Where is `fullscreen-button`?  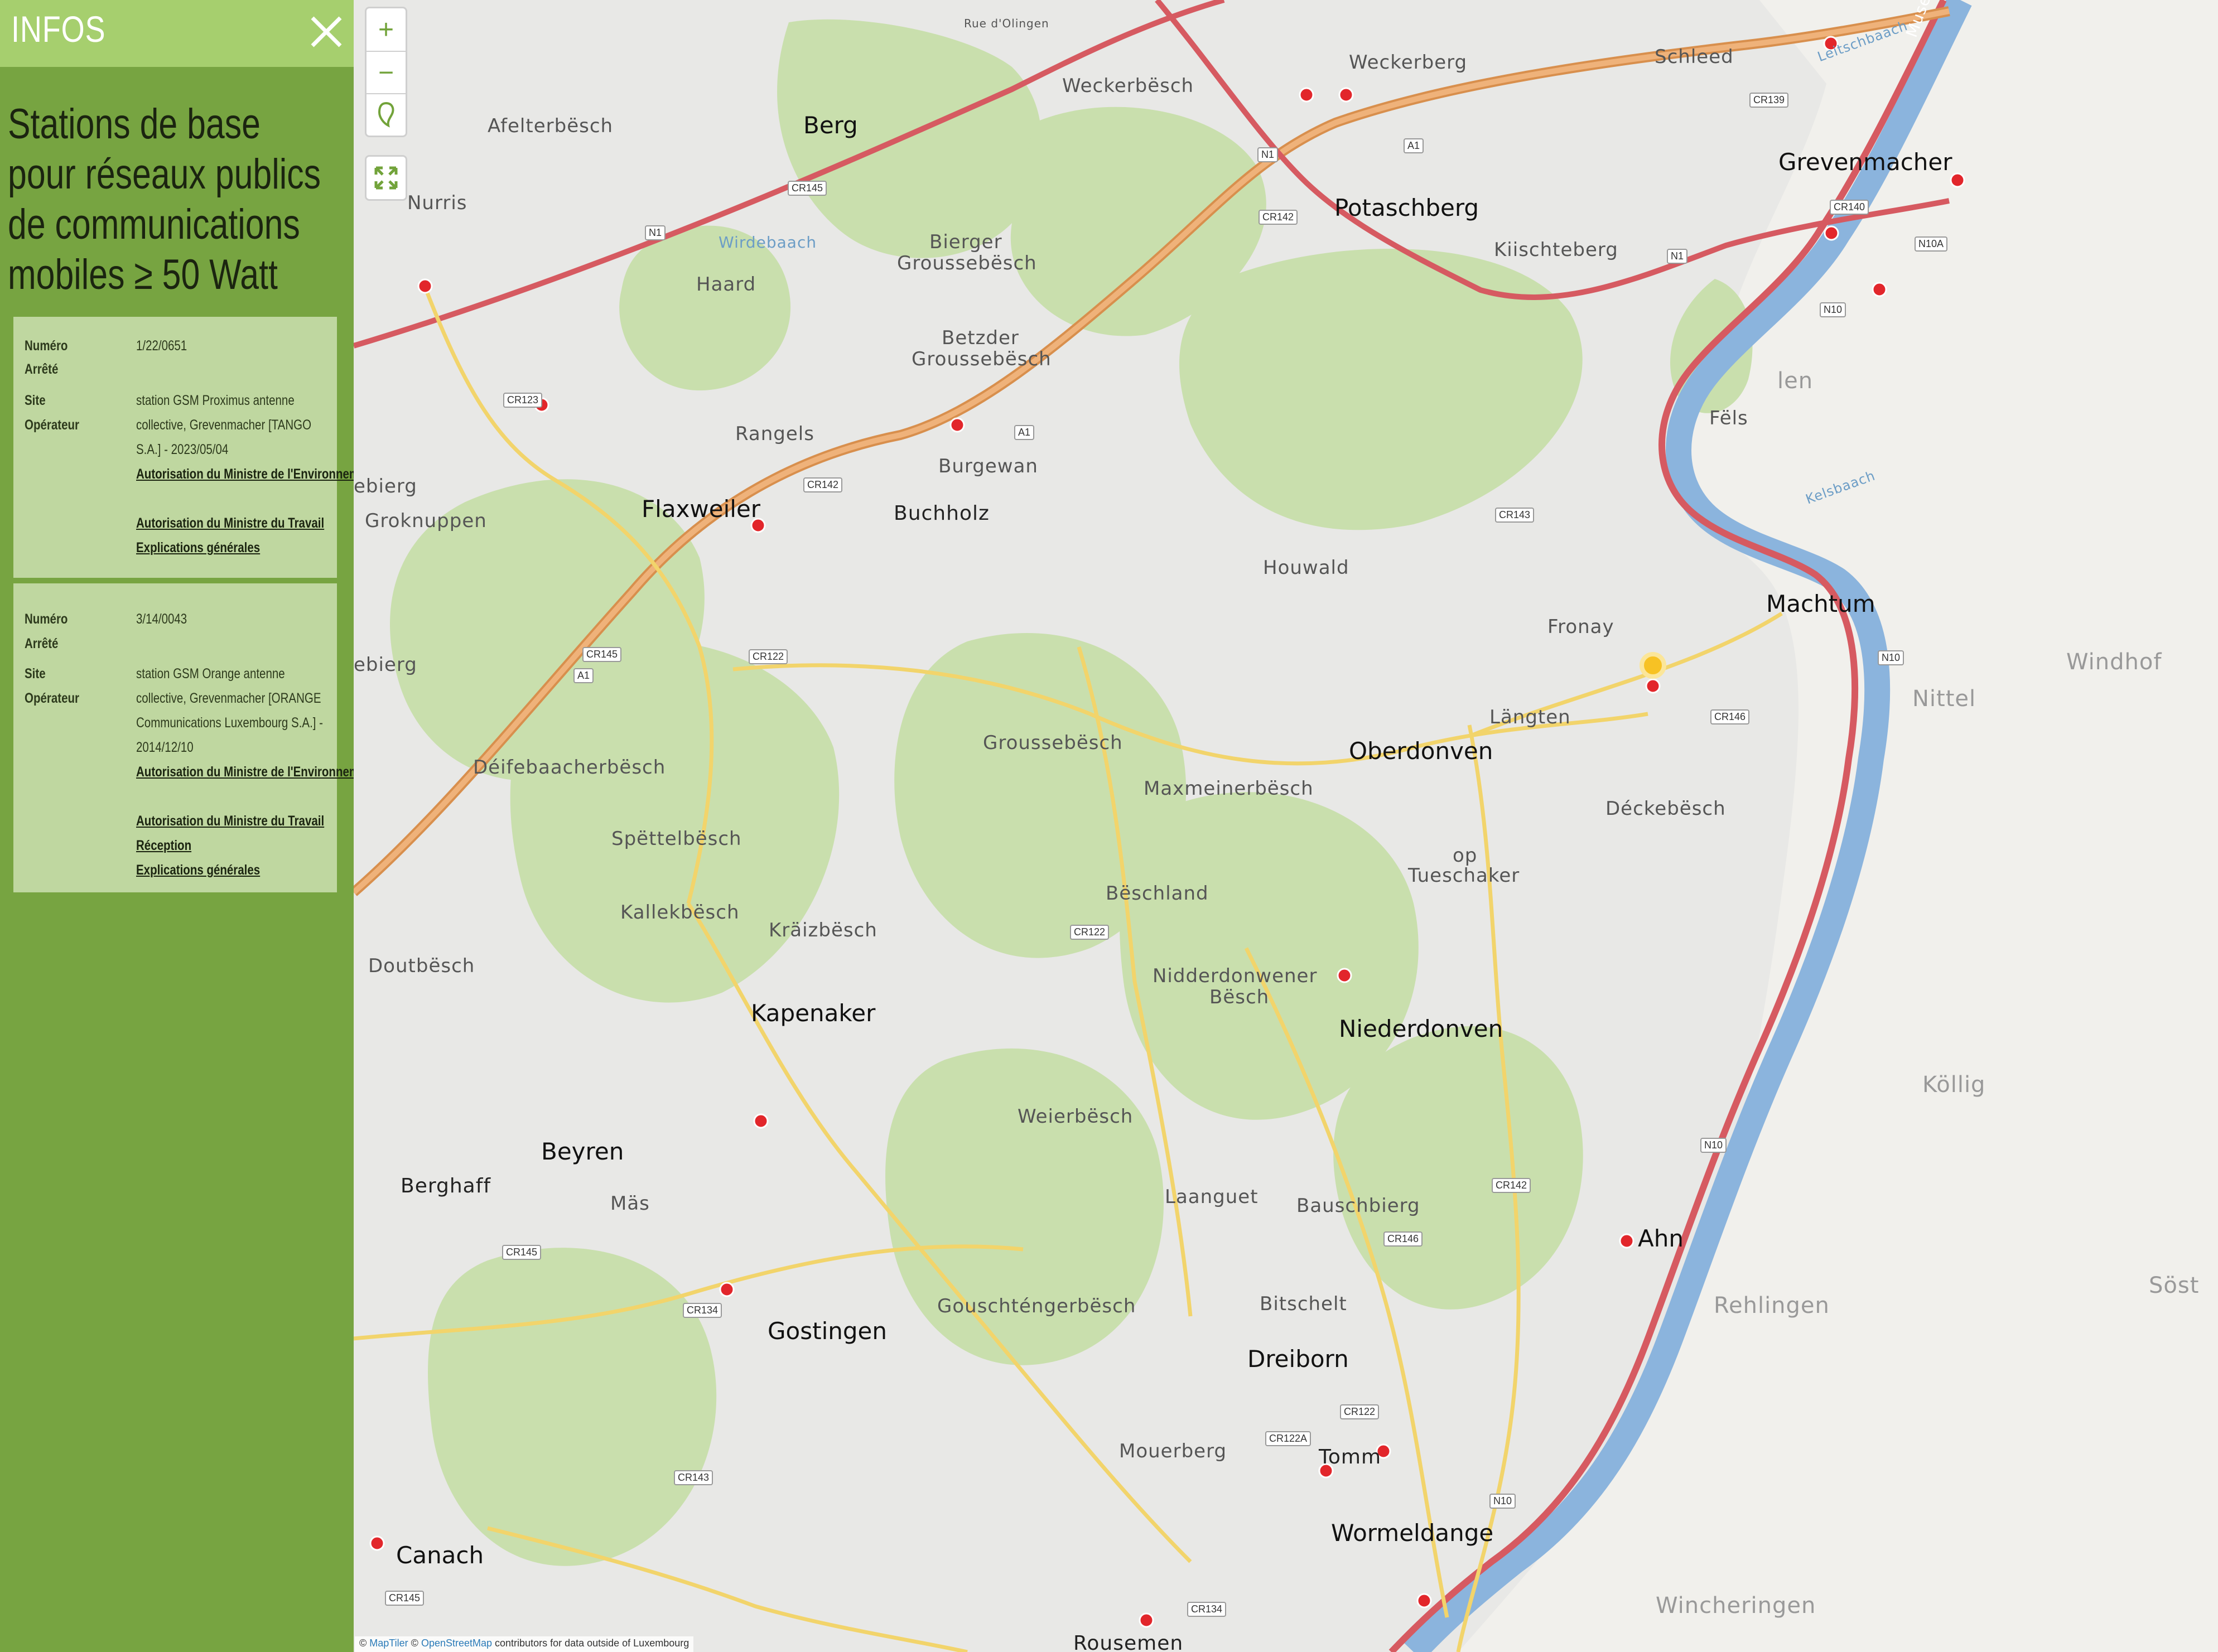
fullscreen-button is located at coordinates (386, 178).